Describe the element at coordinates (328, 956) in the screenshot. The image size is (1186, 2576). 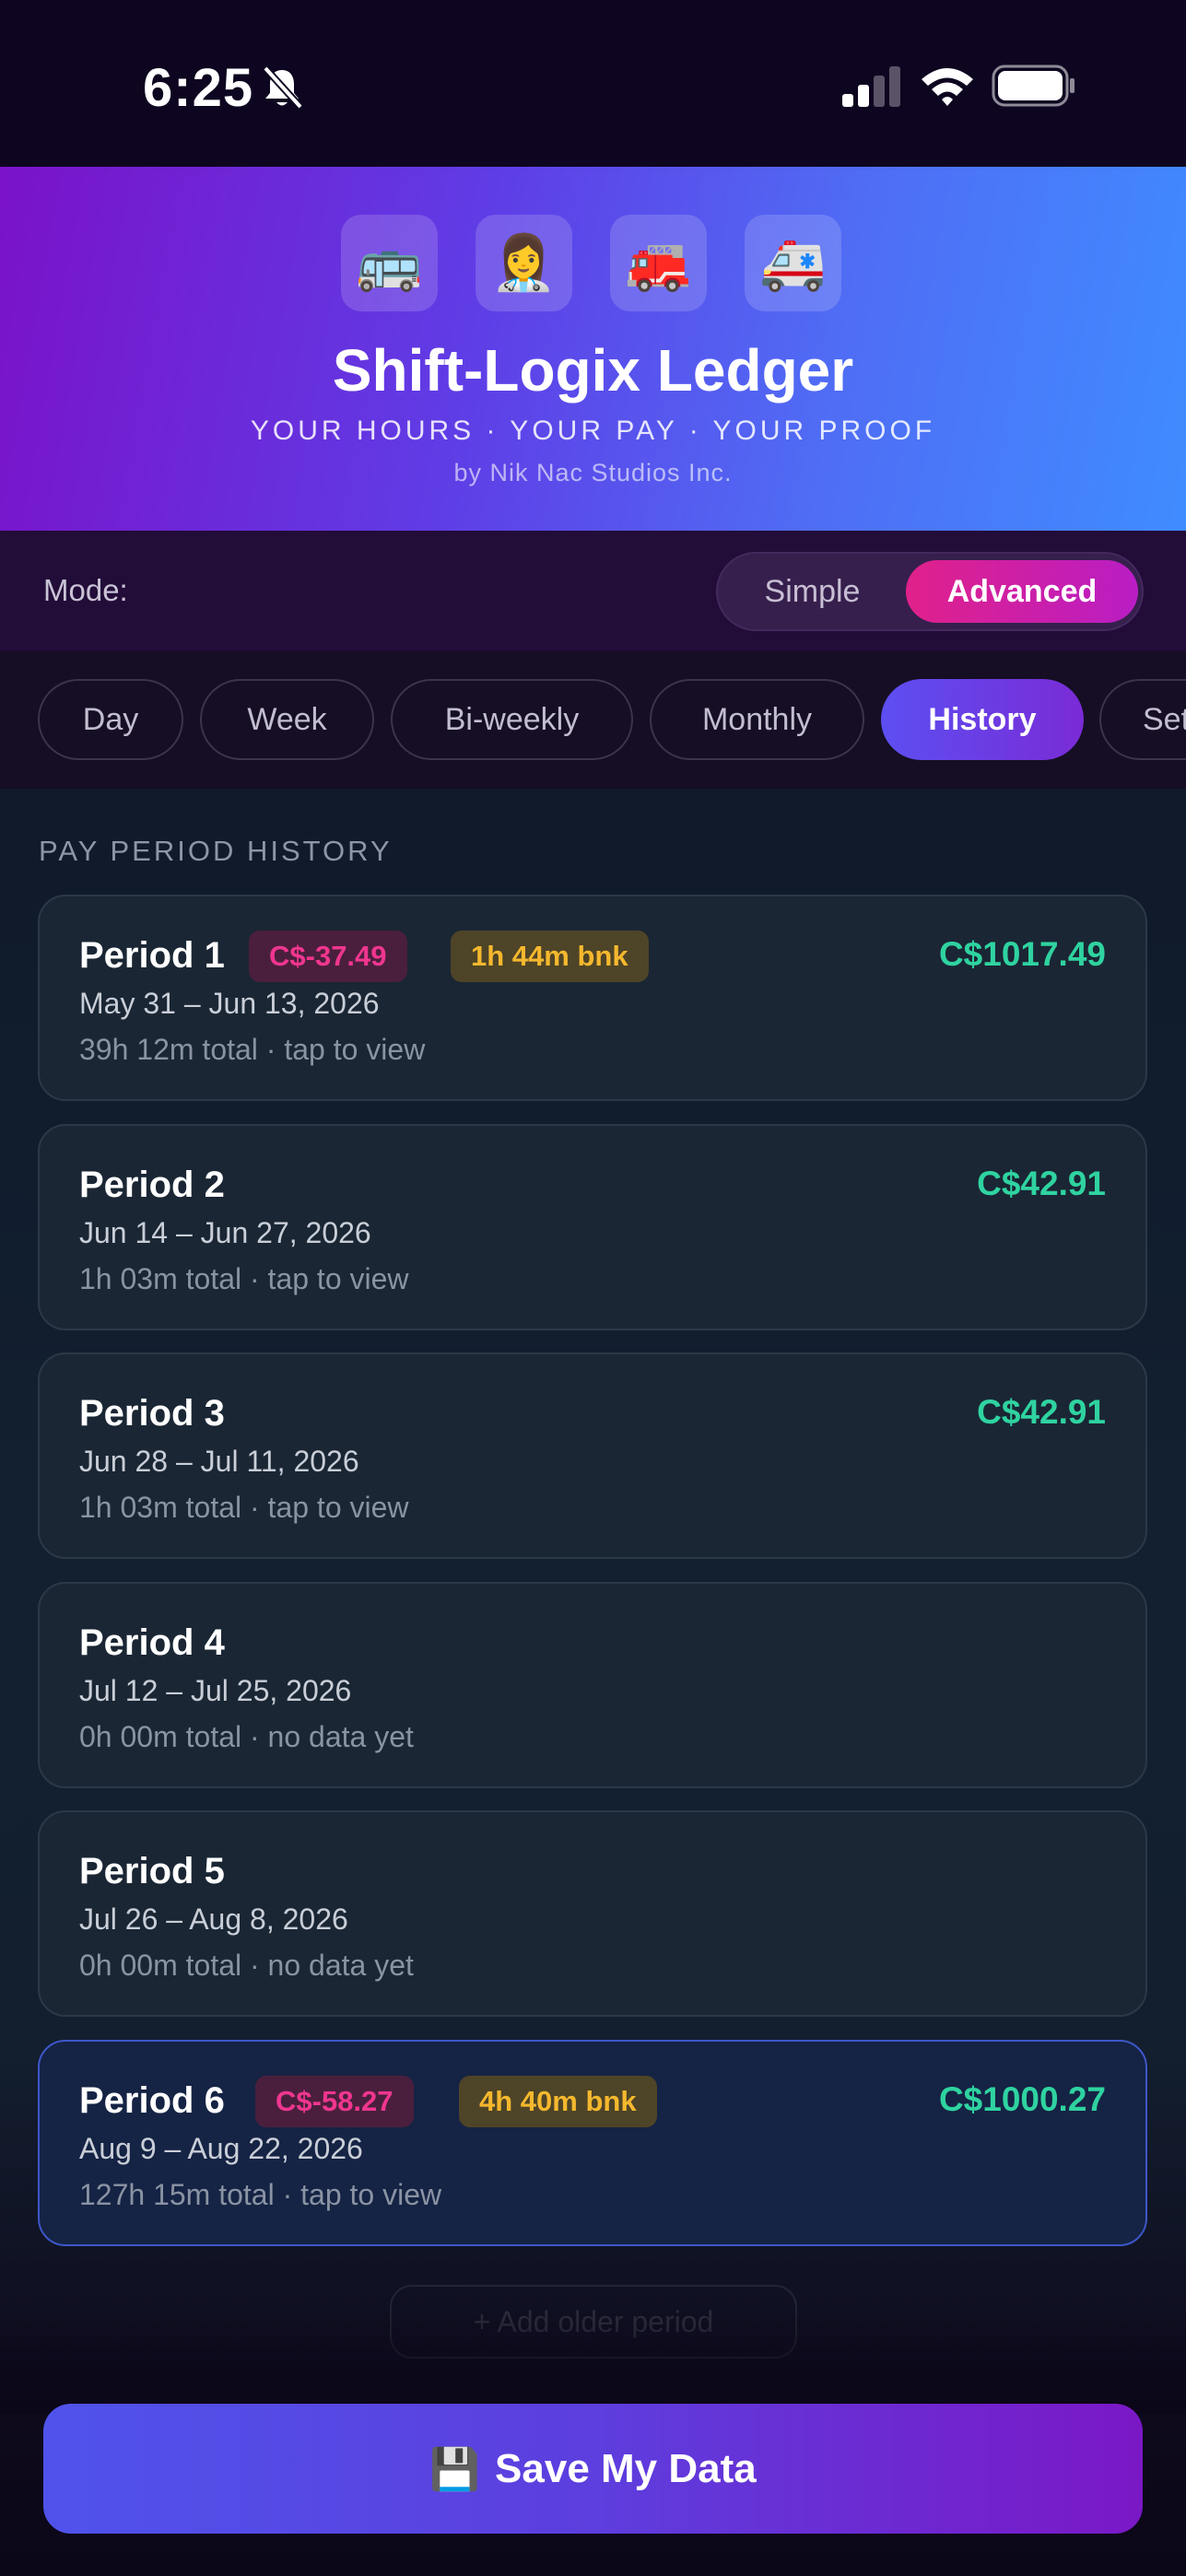
I see `pay-difference-badge: C$-37.49` at that location.